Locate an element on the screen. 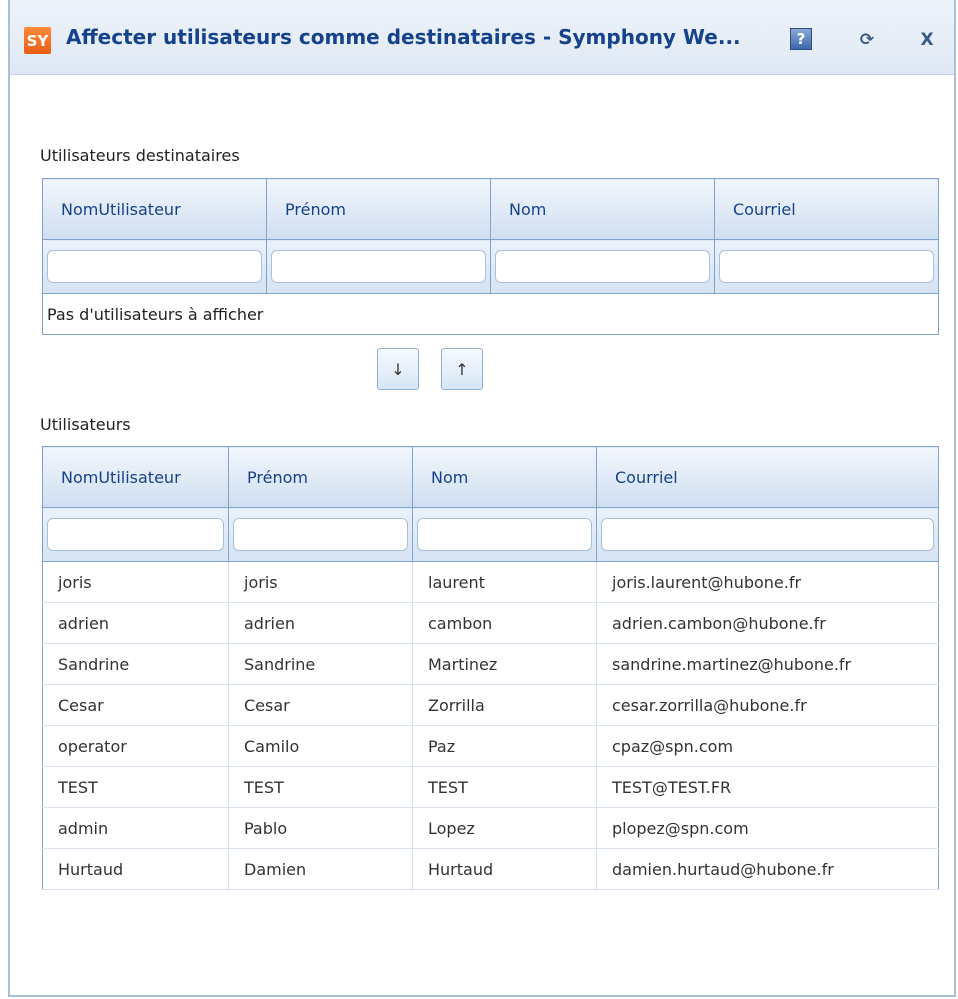  user-email-cell: joris.laurent@hubone.fr is located at coordinates (767, 582).